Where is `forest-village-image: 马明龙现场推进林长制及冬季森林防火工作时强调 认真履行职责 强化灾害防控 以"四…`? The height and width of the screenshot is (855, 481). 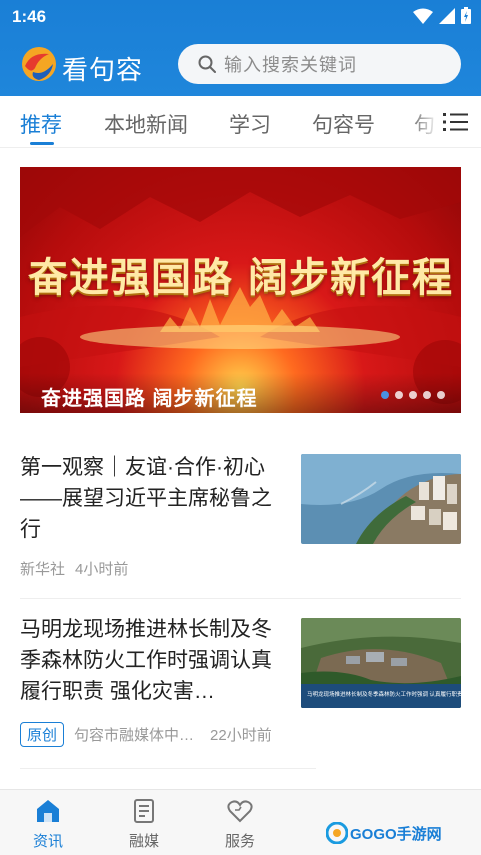 forest-village-image: 马明龙现场推进林长制及冬季森林防火工作时强调 认真履行职责 强化灾害防控 以"四… is located at coordinates (381, 663).